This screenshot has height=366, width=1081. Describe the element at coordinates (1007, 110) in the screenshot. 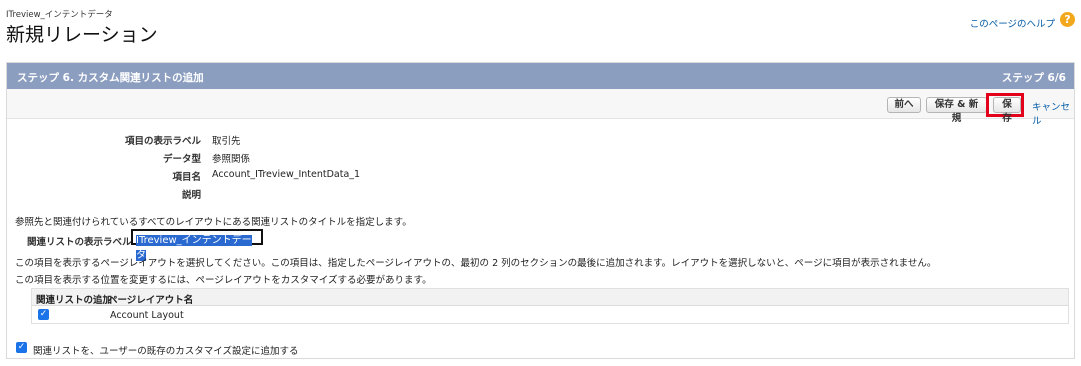

I see `save-button: 保存` at that location.